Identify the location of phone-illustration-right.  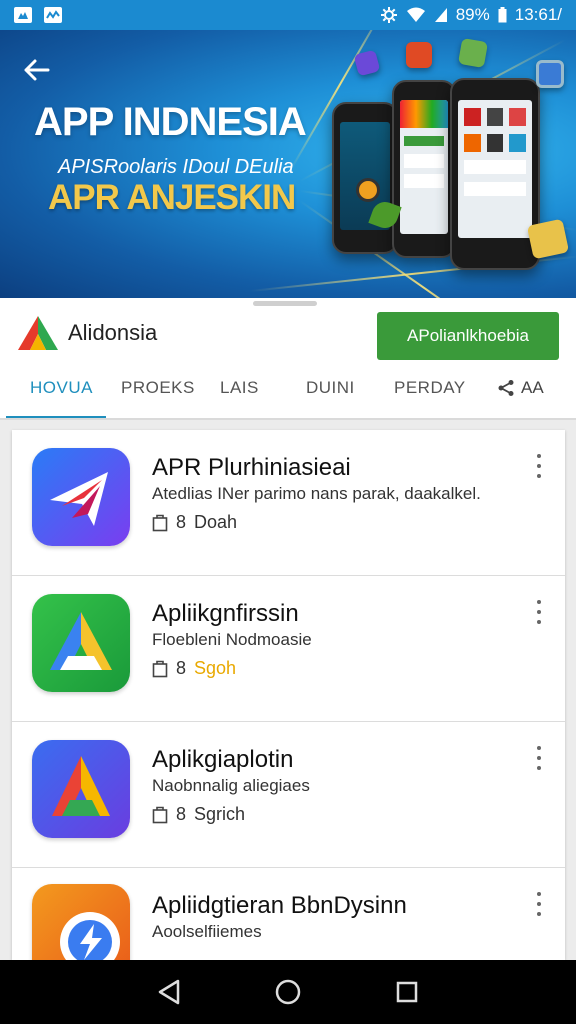
(495, 174).